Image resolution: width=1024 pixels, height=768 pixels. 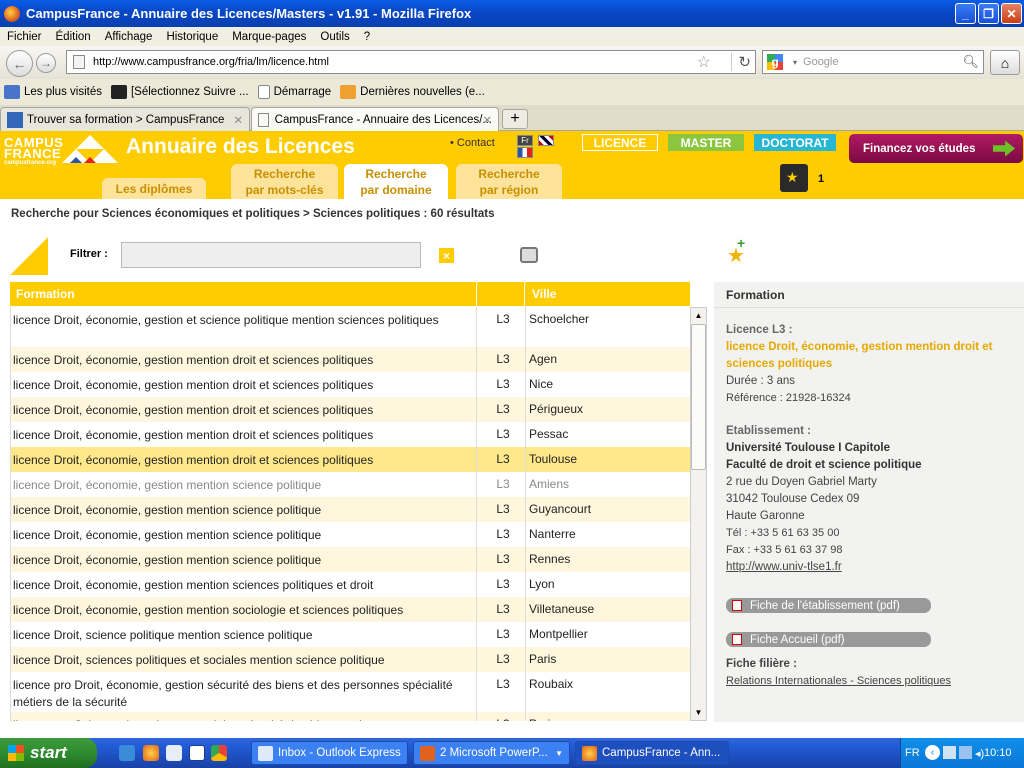 I want to click on menu-affichage: Affichage, so click(x=129, y=37).